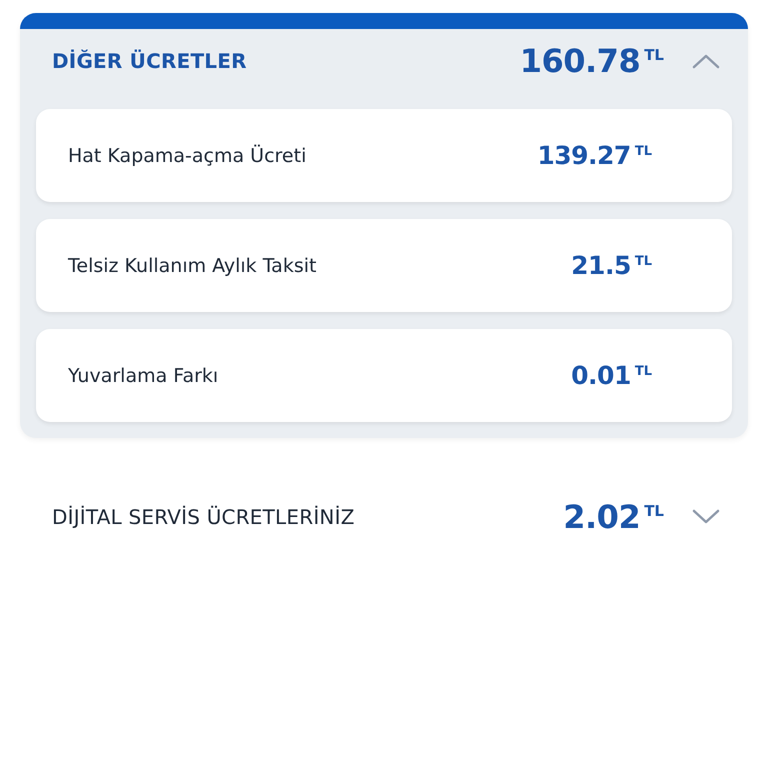 The height and width of the screenshot is (768, 768). I want to click on fee-label: Telsiz Kullanım Aylık Taksit, so click(193, 265).